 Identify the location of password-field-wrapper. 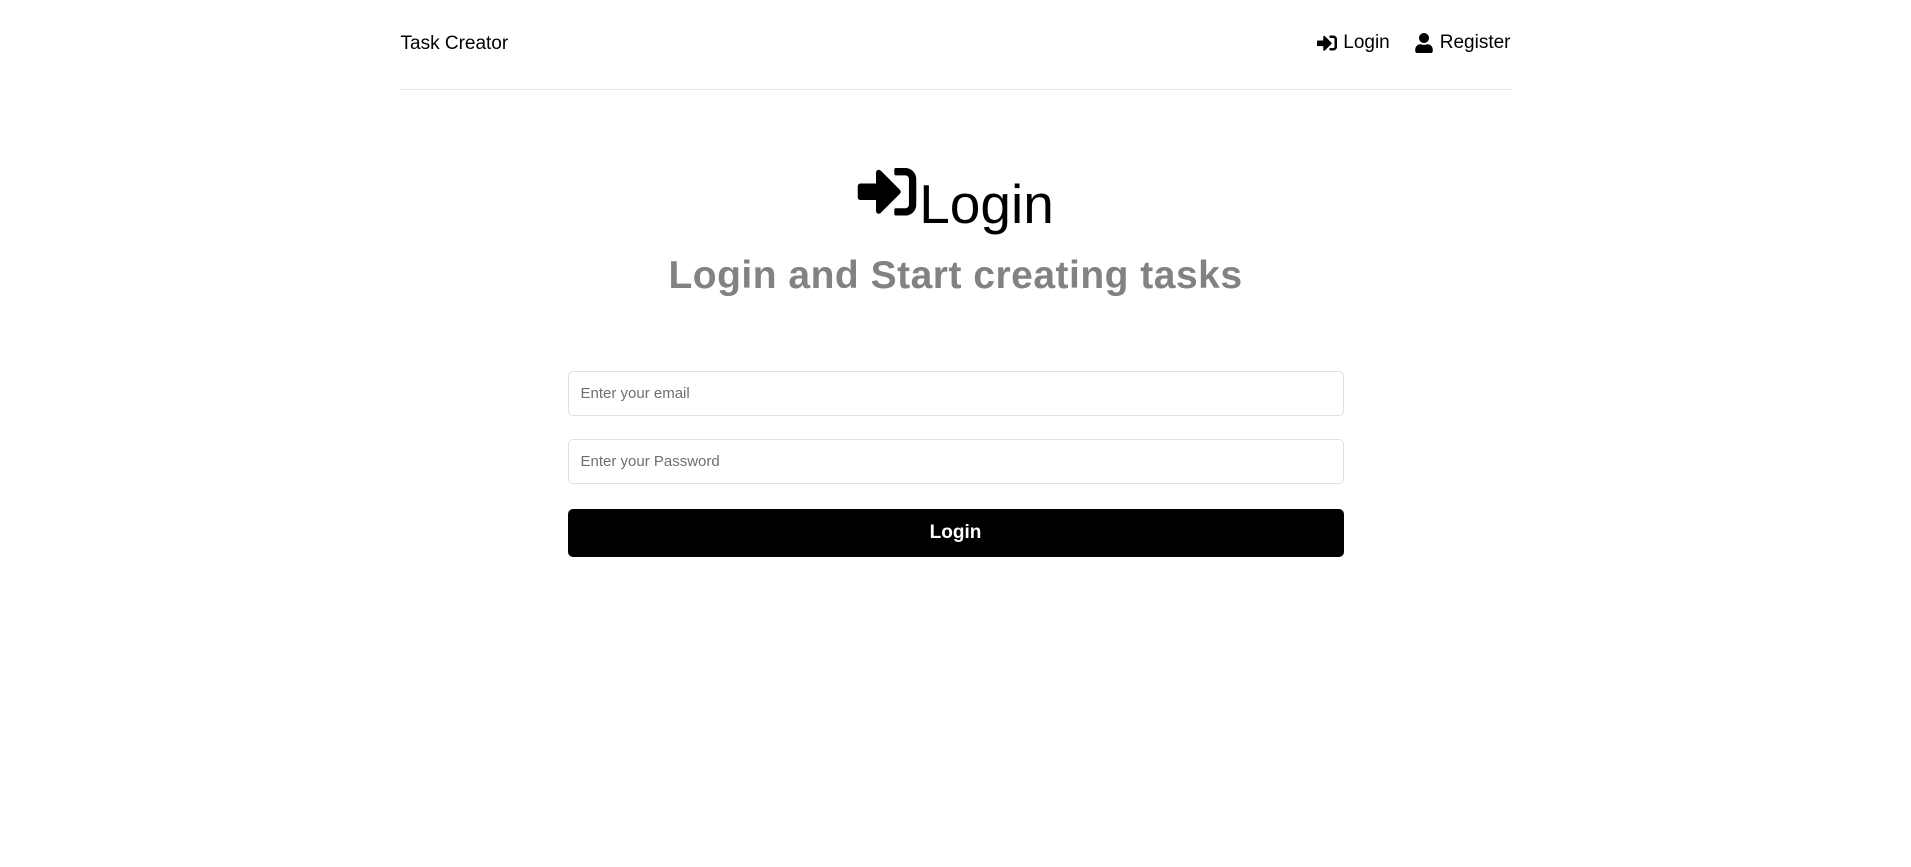
(955, 461).